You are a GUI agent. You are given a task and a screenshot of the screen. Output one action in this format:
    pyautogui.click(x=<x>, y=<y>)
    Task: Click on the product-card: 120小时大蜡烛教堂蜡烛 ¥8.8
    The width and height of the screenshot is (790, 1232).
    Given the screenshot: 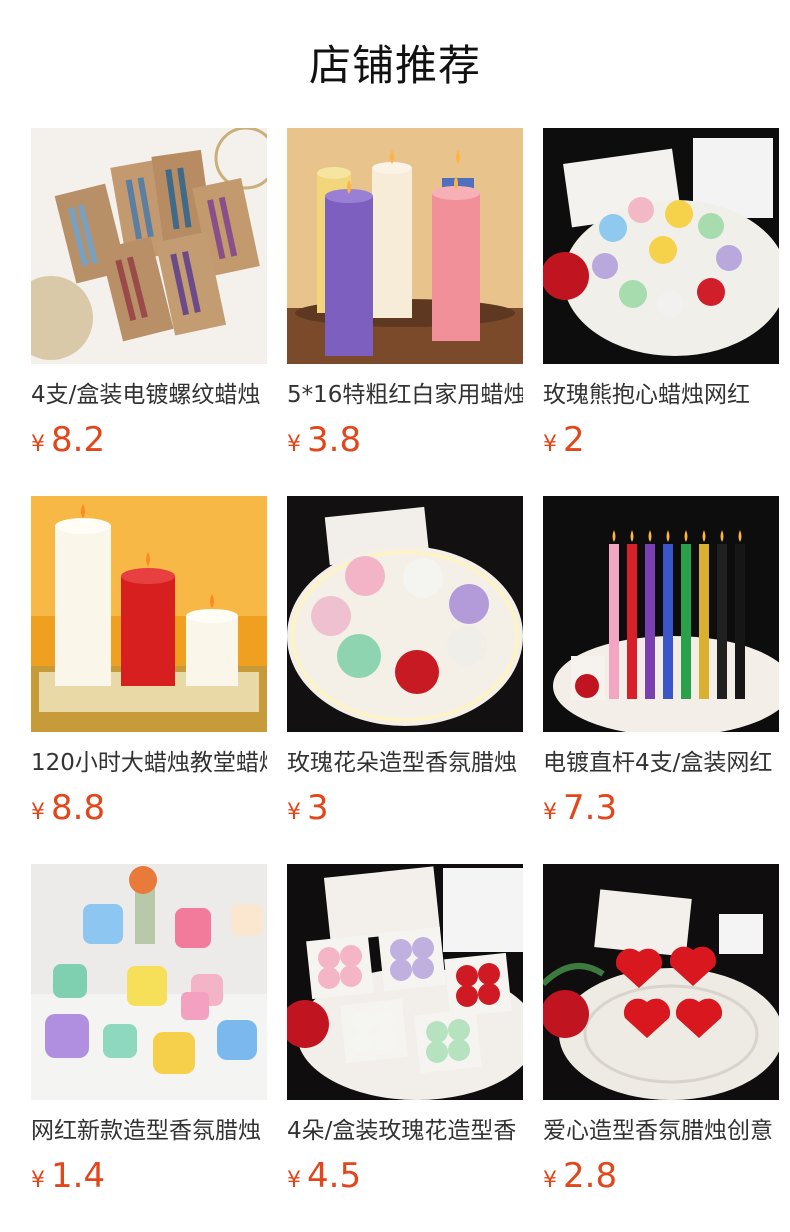 What is the action you would take?
    pyautogui.click(x=149, y=673)
    